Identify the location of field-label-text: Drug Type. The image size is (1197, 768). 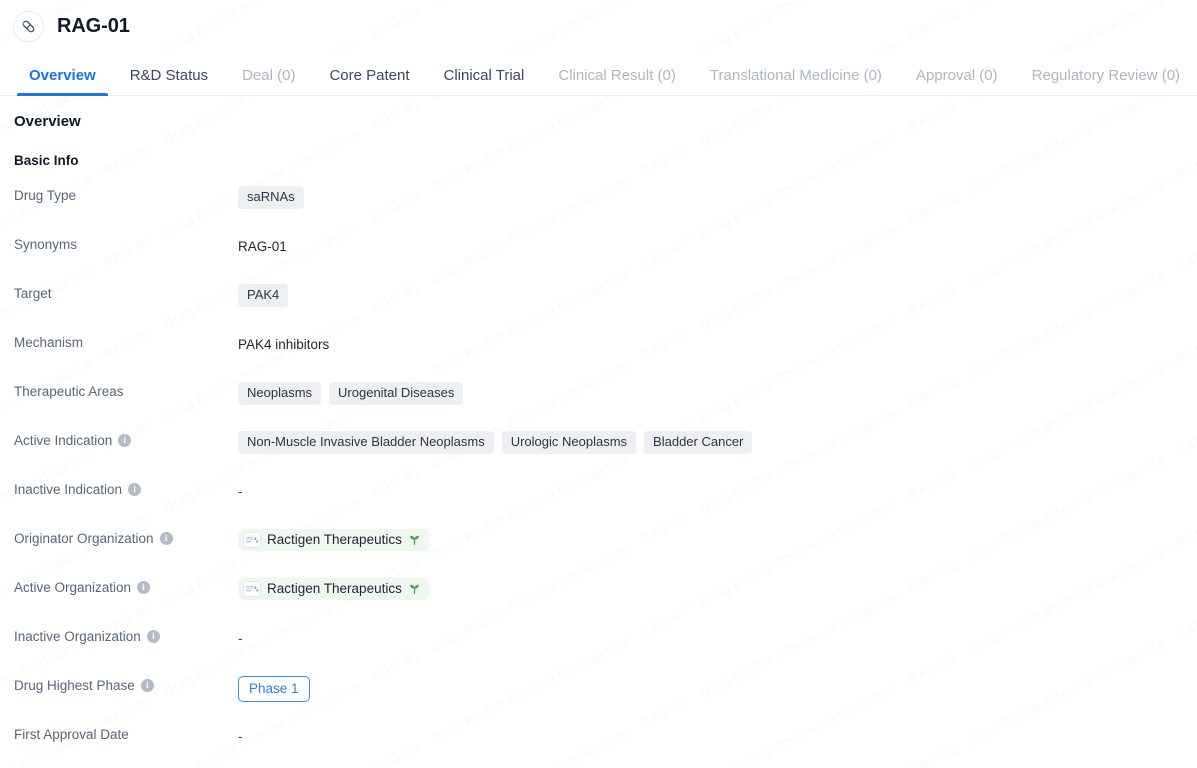
(45, 195).